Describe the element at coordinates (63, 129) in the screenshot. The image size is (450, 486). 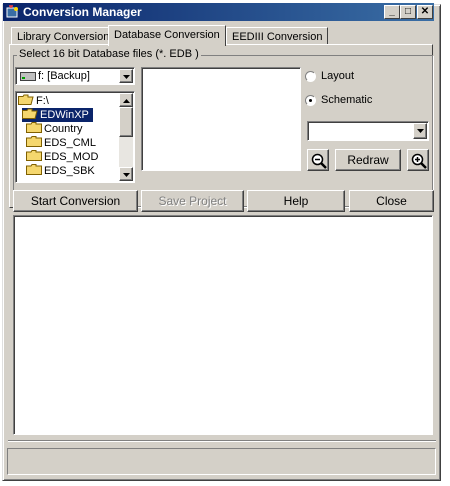
I see `tree-item-label: Country` at that location.